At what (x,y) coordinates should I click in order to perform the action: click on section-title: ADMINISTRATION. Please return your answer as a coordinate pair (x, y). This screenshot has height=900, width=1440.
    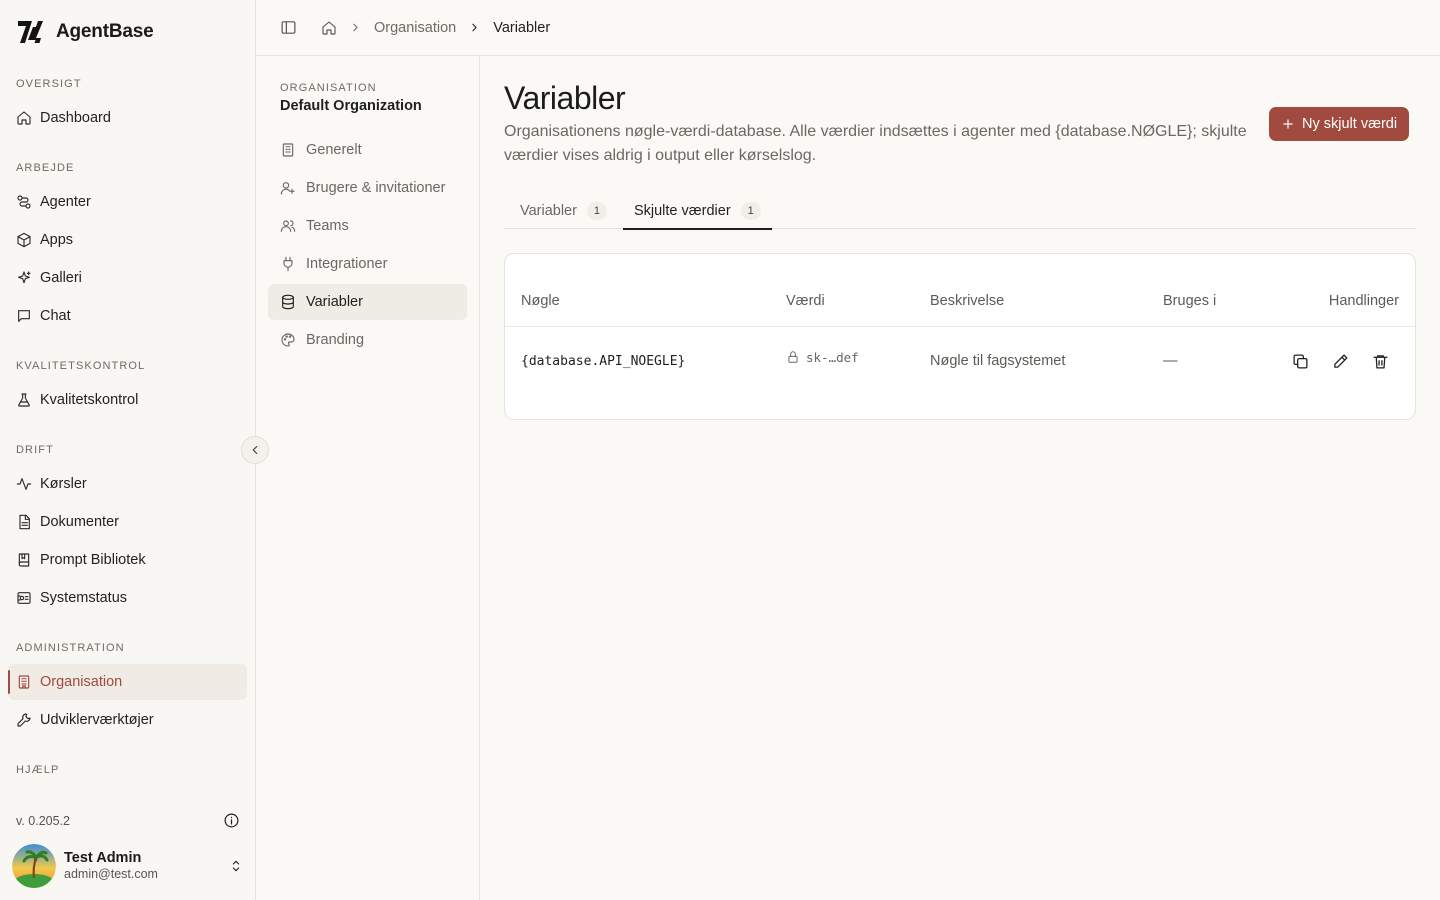
    Looking at the image, I should click on (70, 648).